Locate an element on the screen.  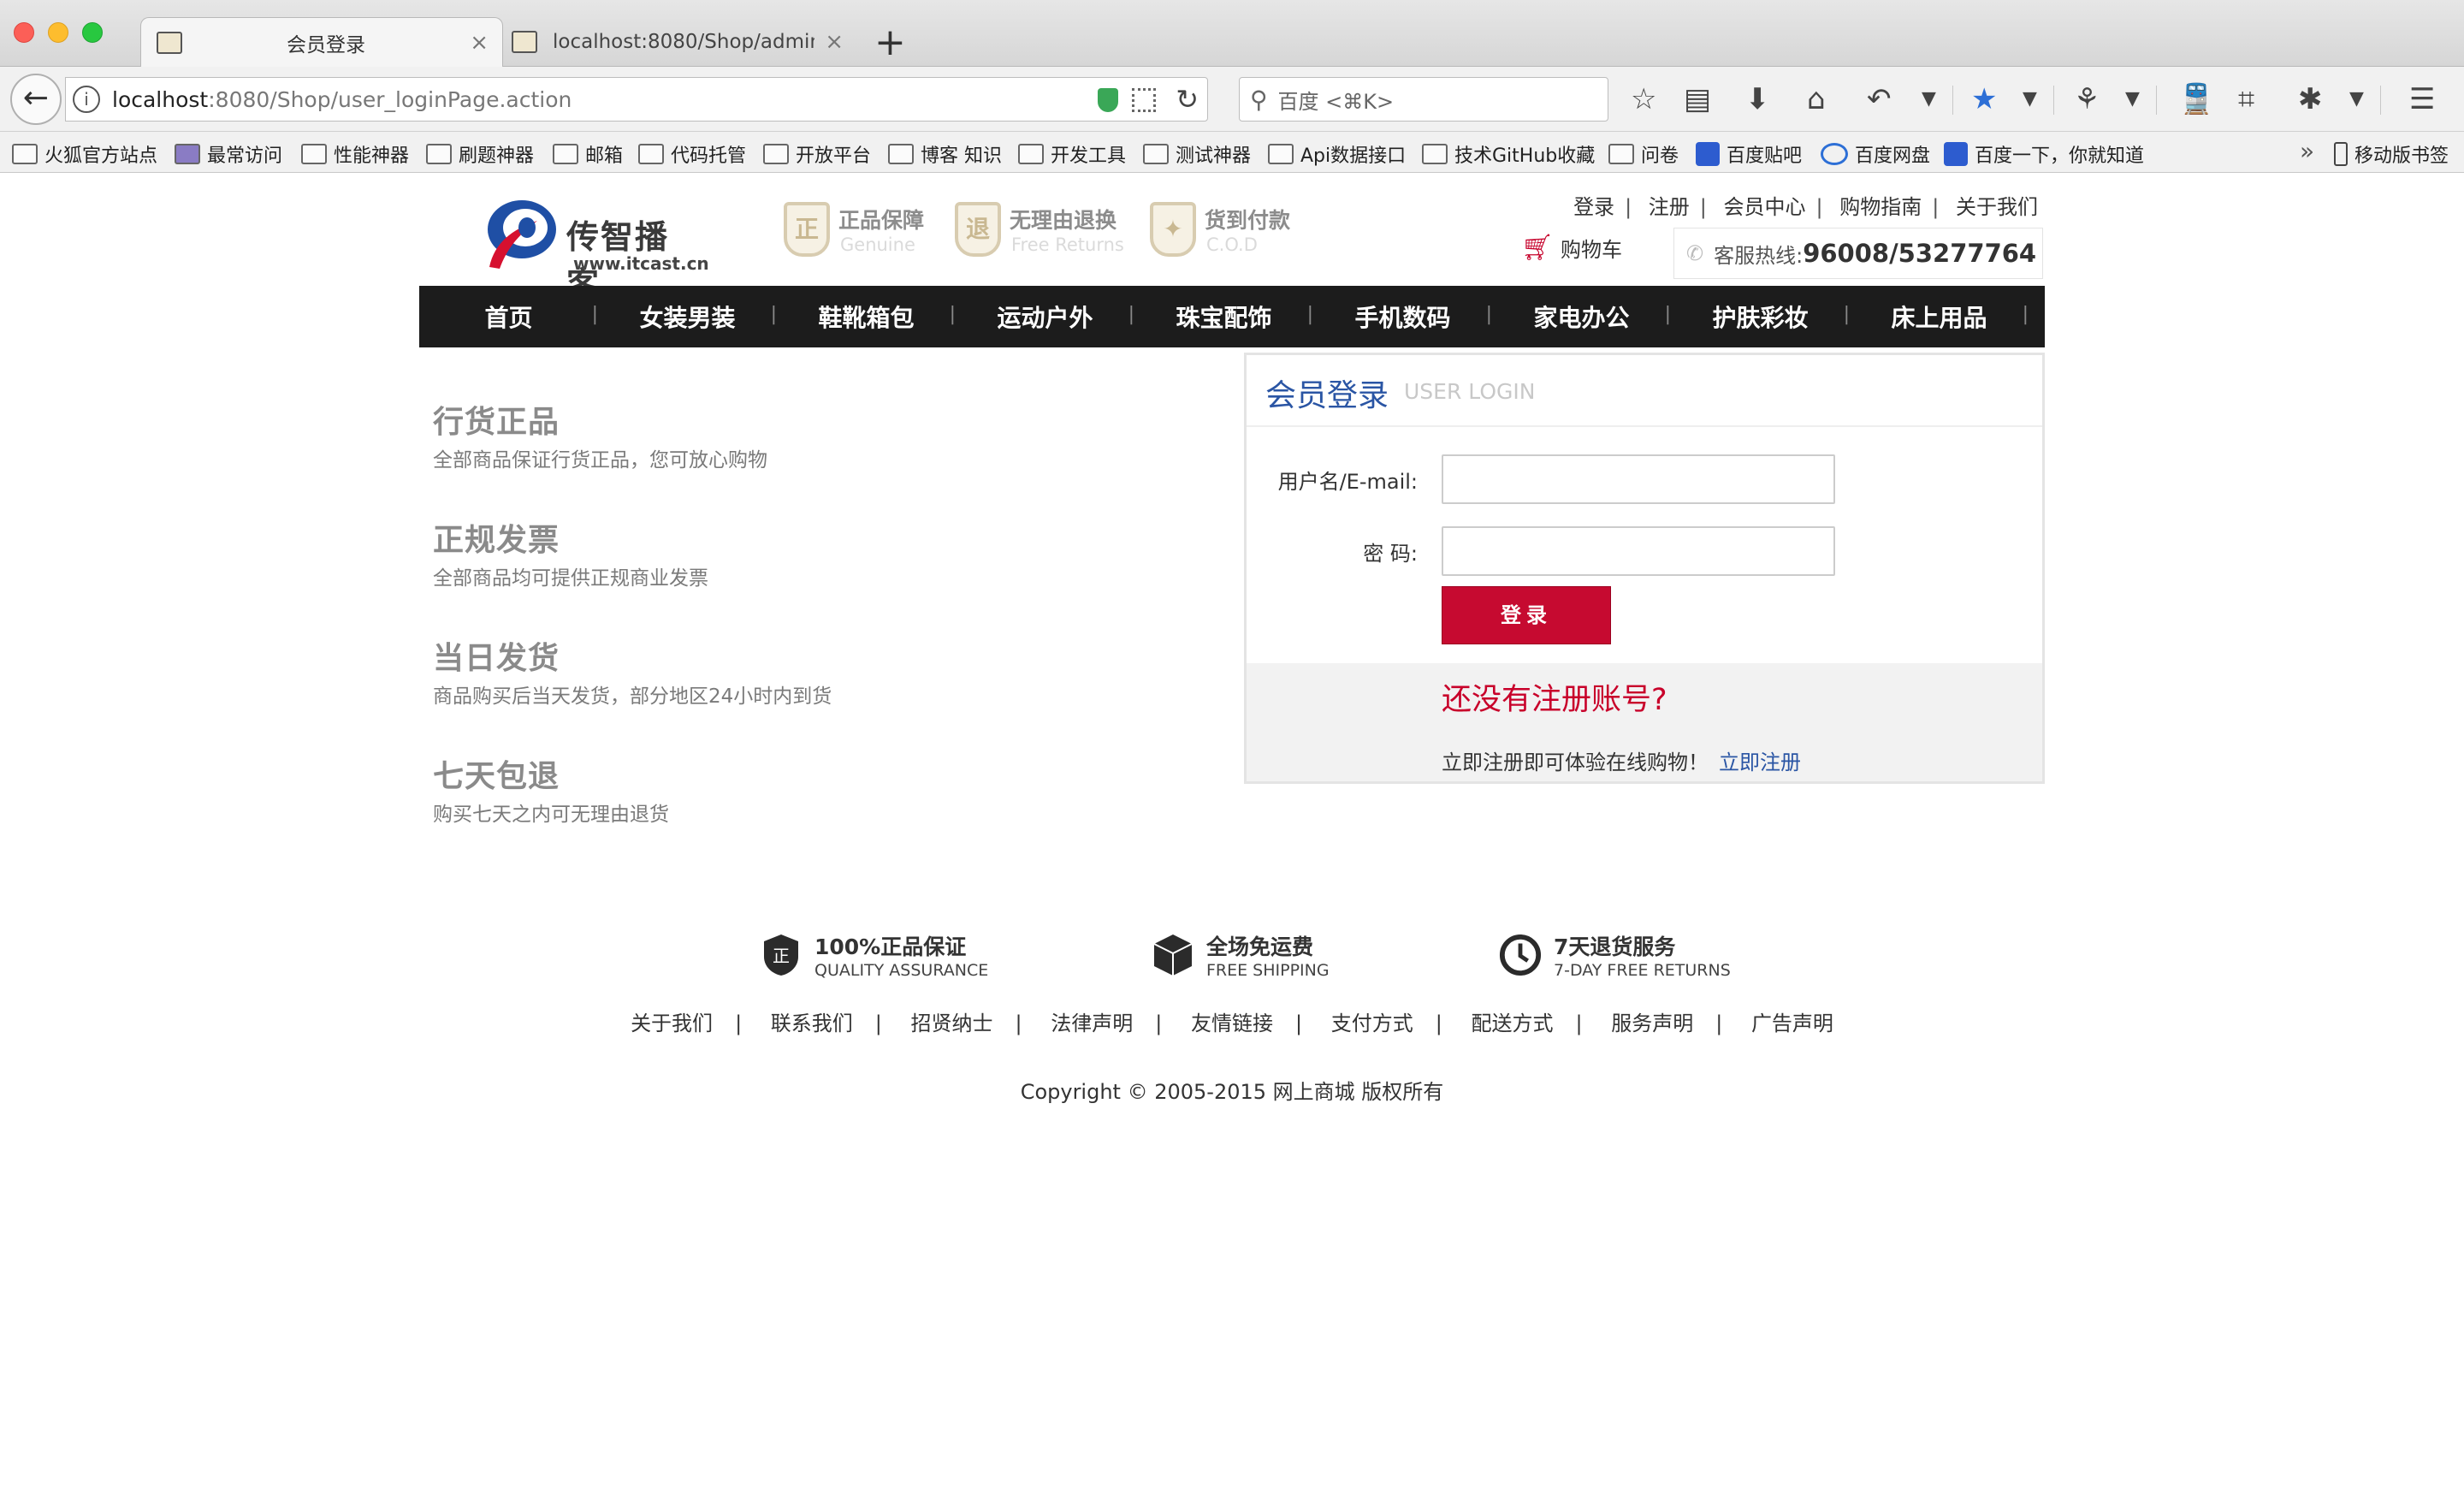
phone-icon: ✆ is located at coordinates (1695, 253).